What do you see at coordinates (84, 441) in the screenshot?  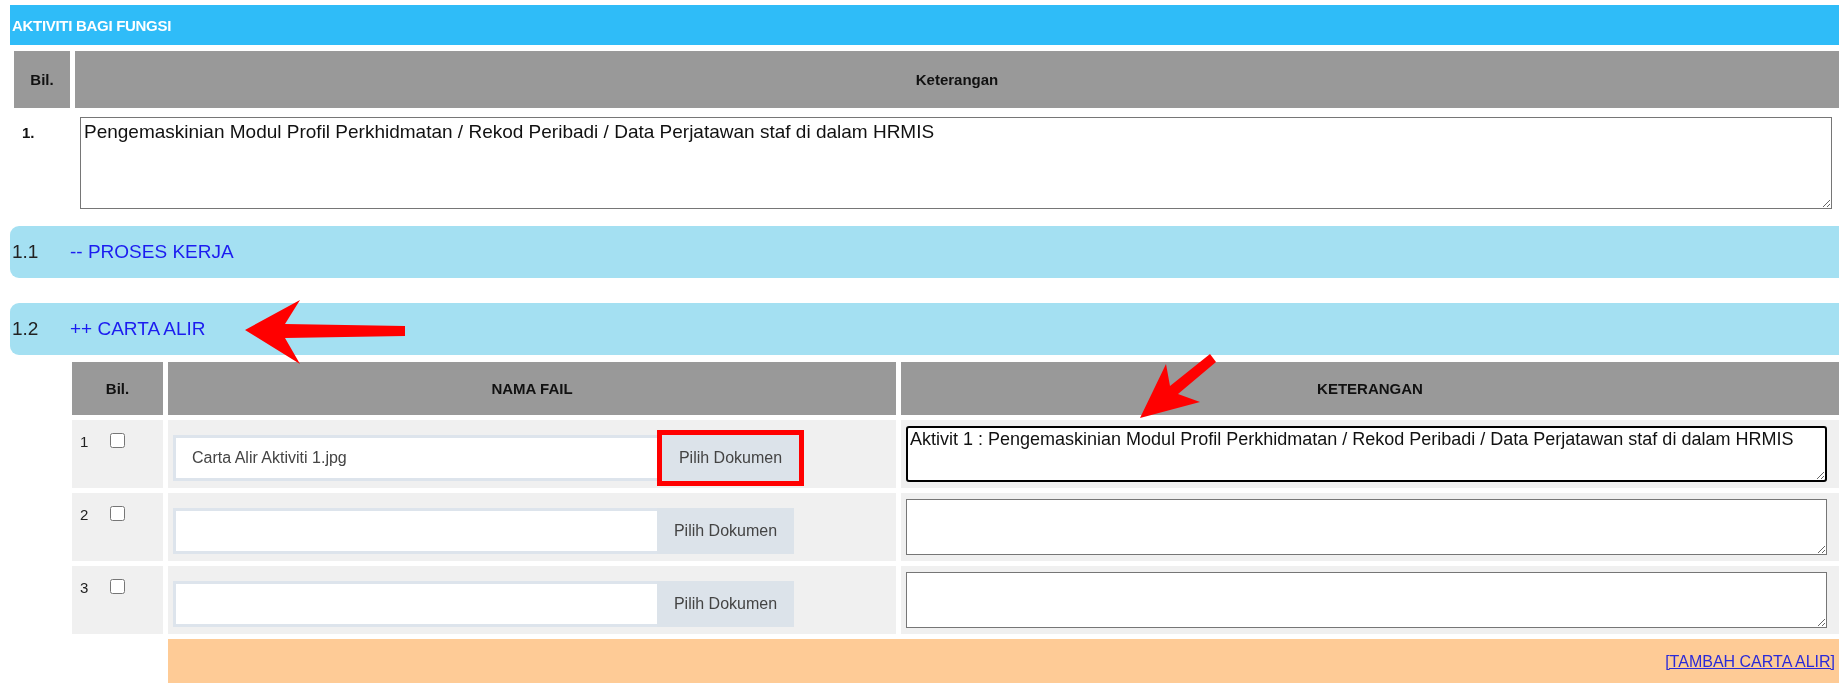 I see `row-number: 1` at bounding box center [84, 441].